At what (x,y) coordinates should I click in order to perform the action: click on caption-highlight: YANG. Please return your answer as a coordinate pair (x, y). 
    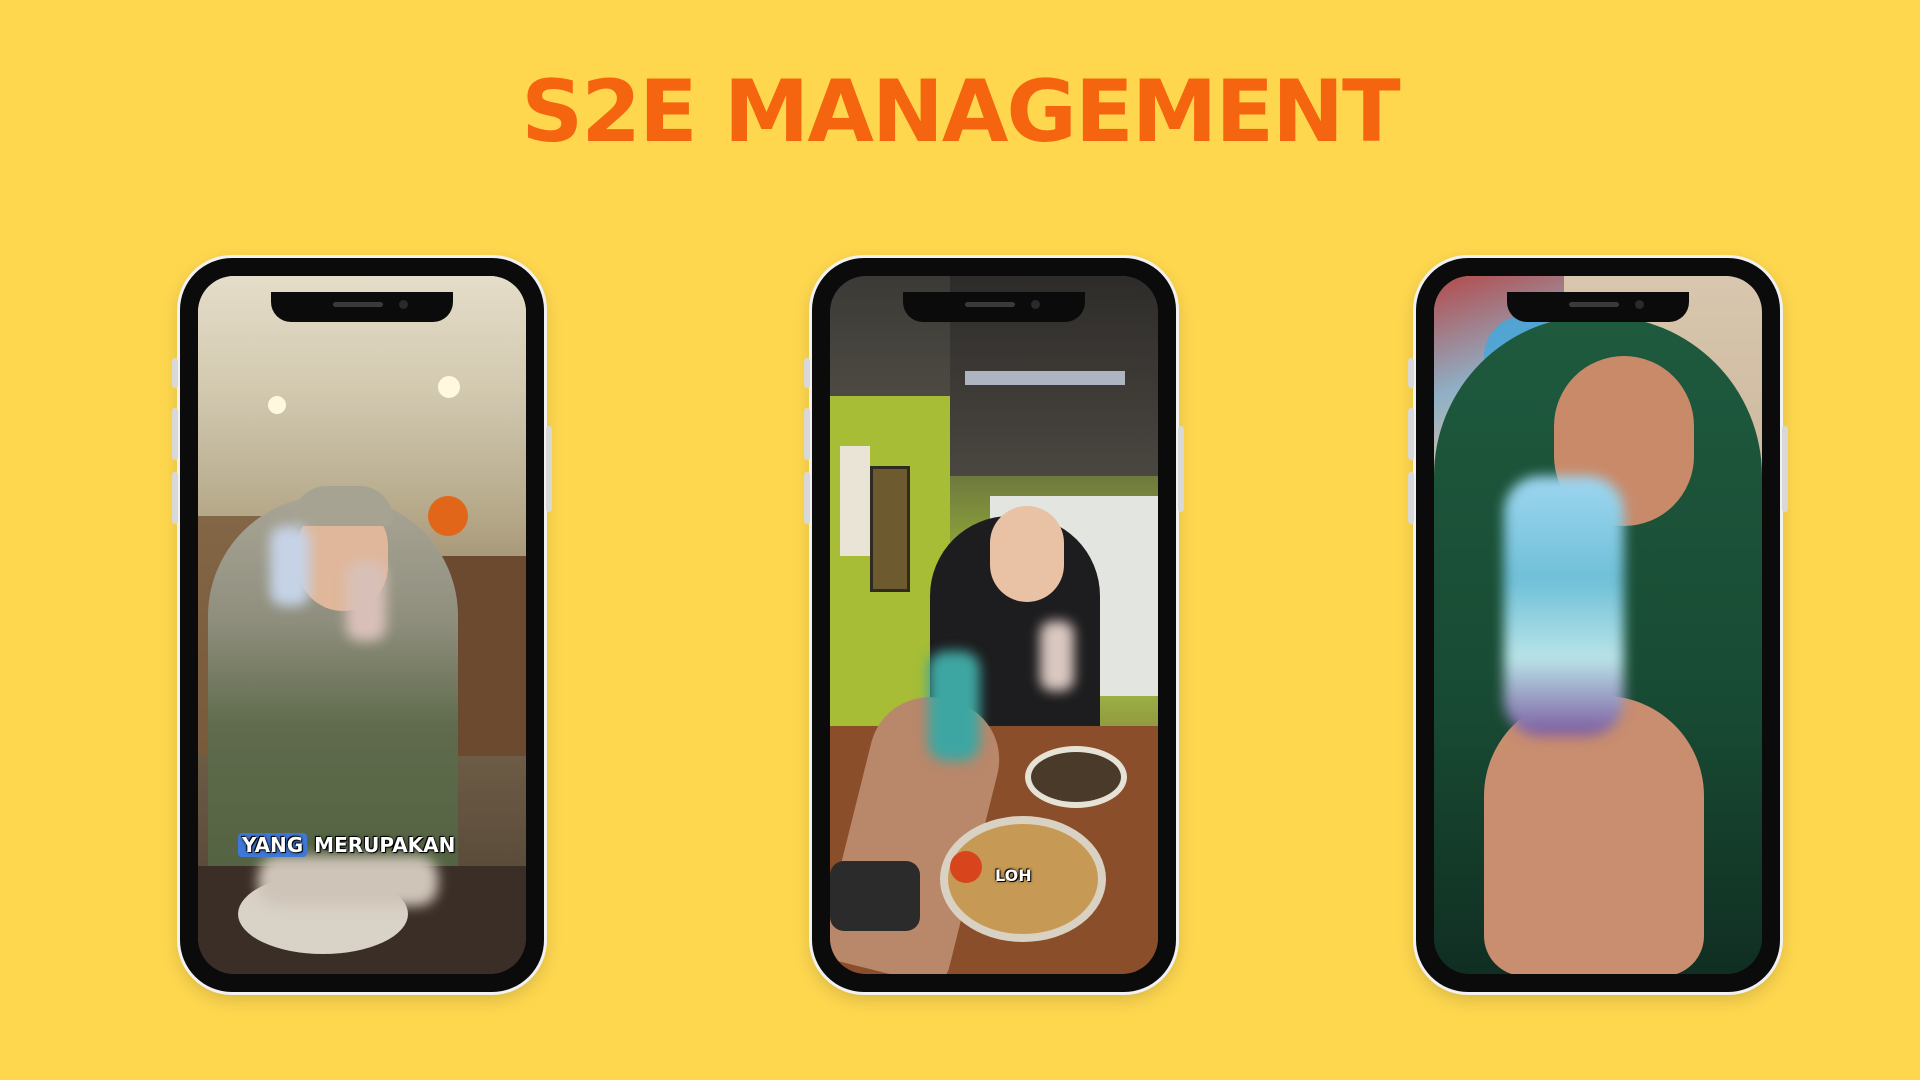
    Looking at the image, I should click on (273, 845).